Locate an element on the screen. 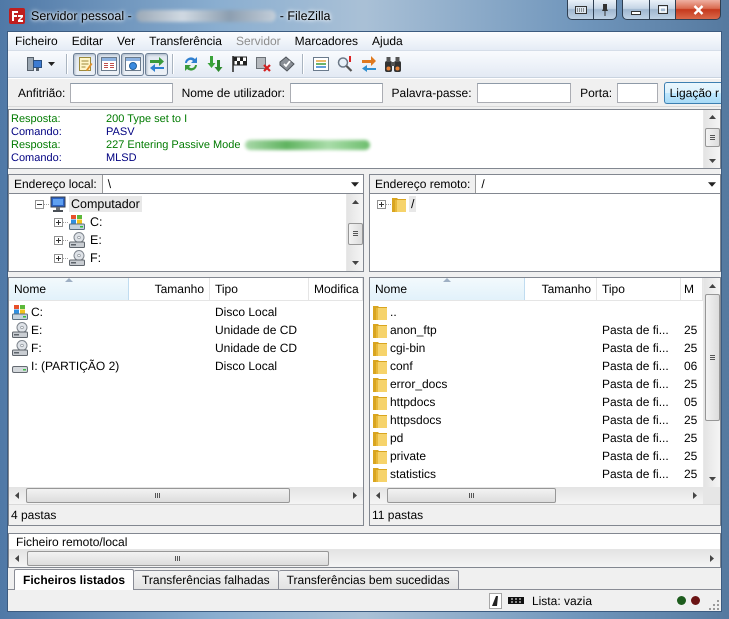 Image resolution: width=729 pixels, height=619 pixels. file-name: private is located at coordinates (408, 456).